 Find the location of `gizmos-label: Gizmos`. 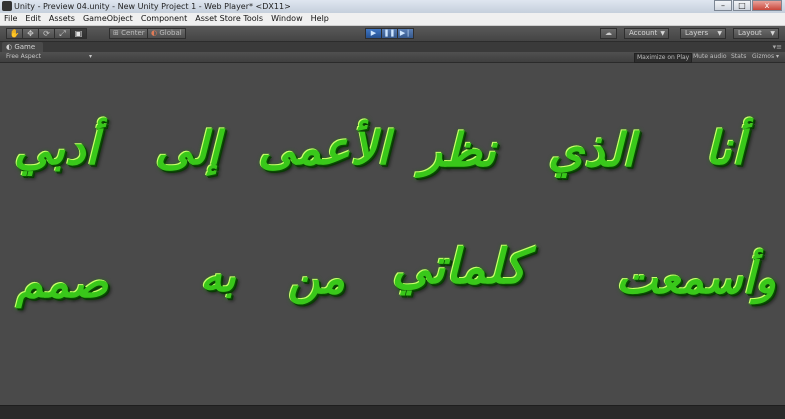

gizmos-label: Gizmos is located at coordinates (763, 56).